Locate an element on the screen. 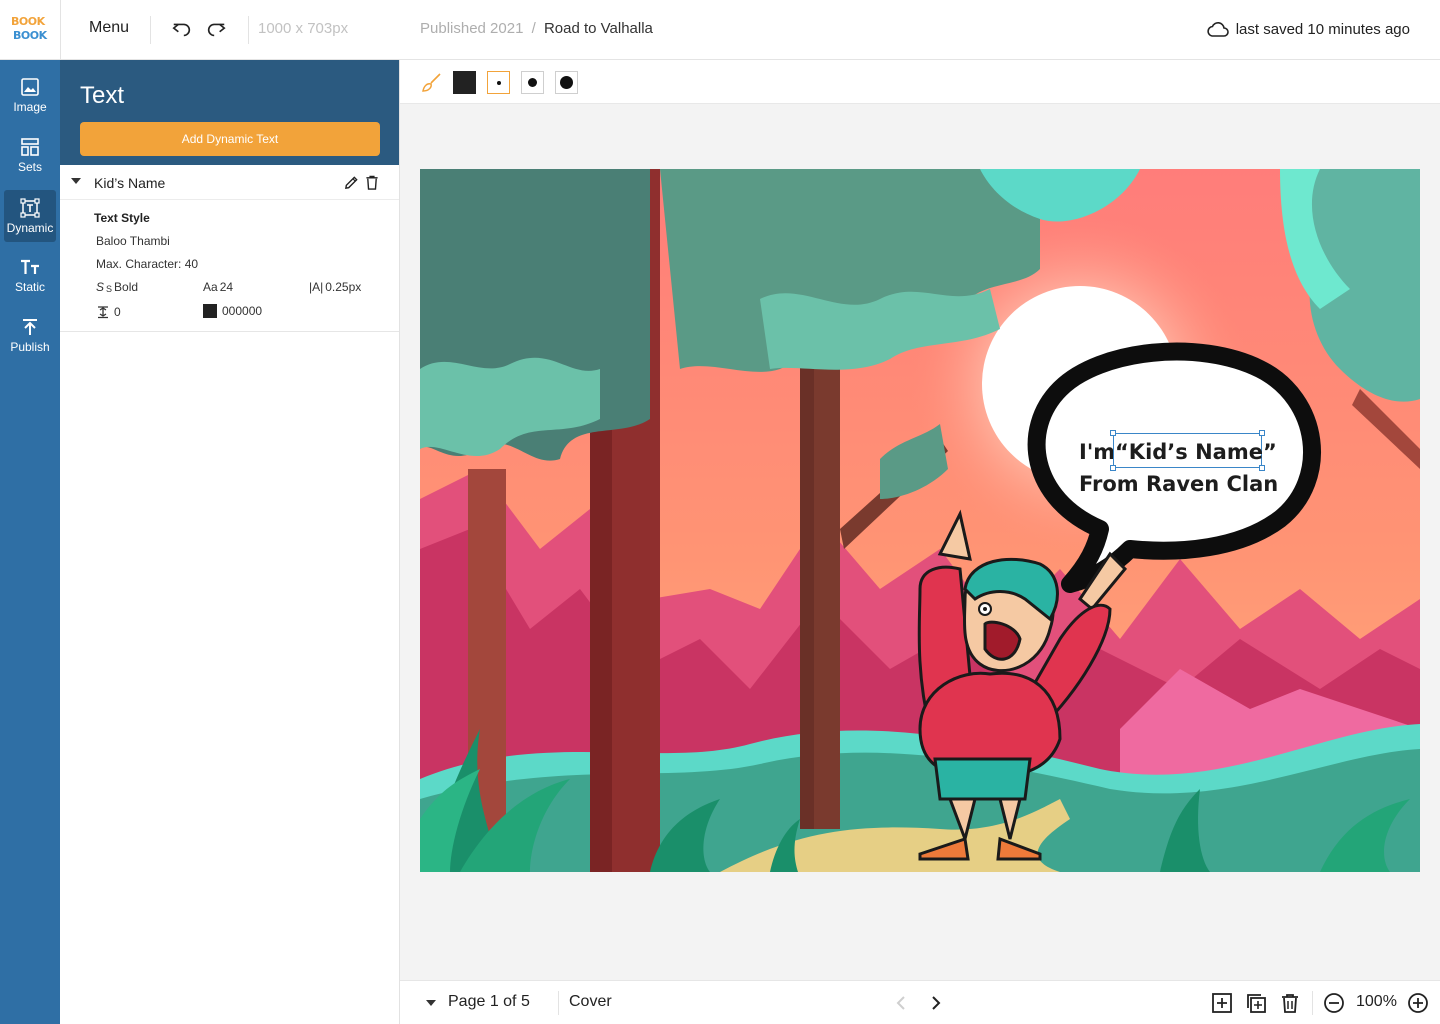  text-color-prop: 000000 is located at coordinates (232, 311).